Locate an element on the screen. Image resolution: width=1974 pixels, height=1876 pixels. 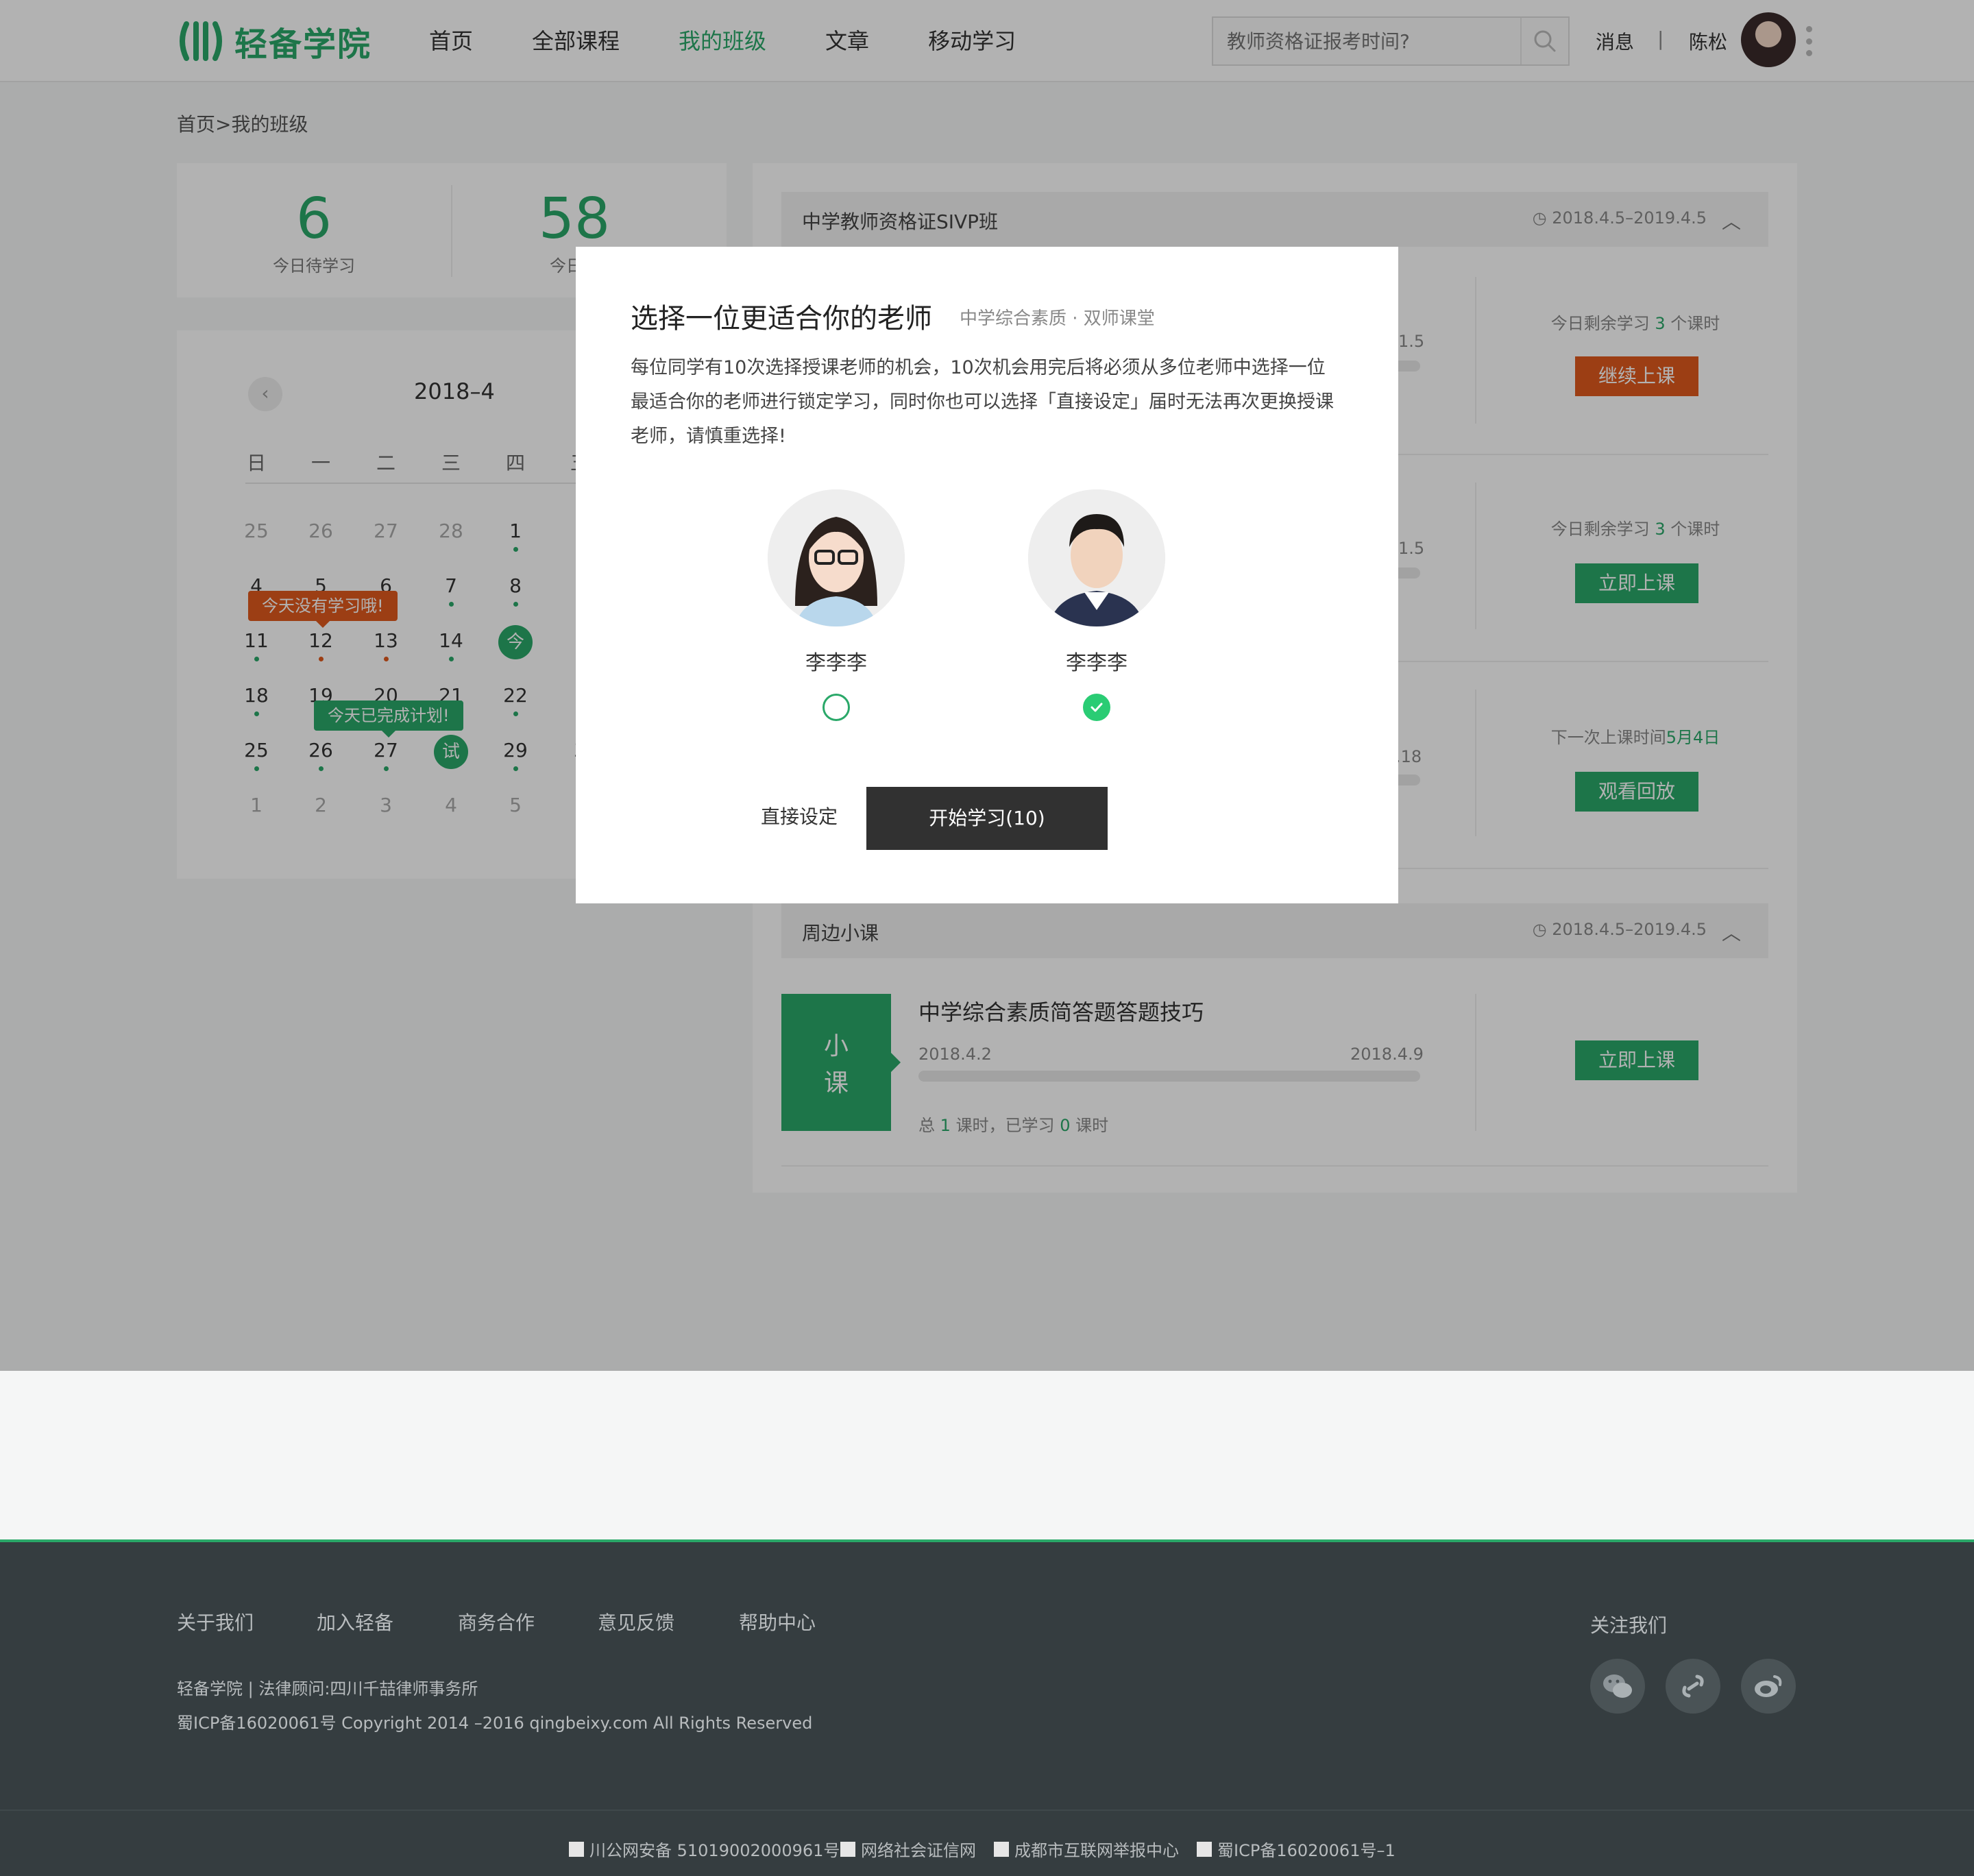
footer-badge: 成都市互联网举报中心 is located at coordinates (1086, 1849).